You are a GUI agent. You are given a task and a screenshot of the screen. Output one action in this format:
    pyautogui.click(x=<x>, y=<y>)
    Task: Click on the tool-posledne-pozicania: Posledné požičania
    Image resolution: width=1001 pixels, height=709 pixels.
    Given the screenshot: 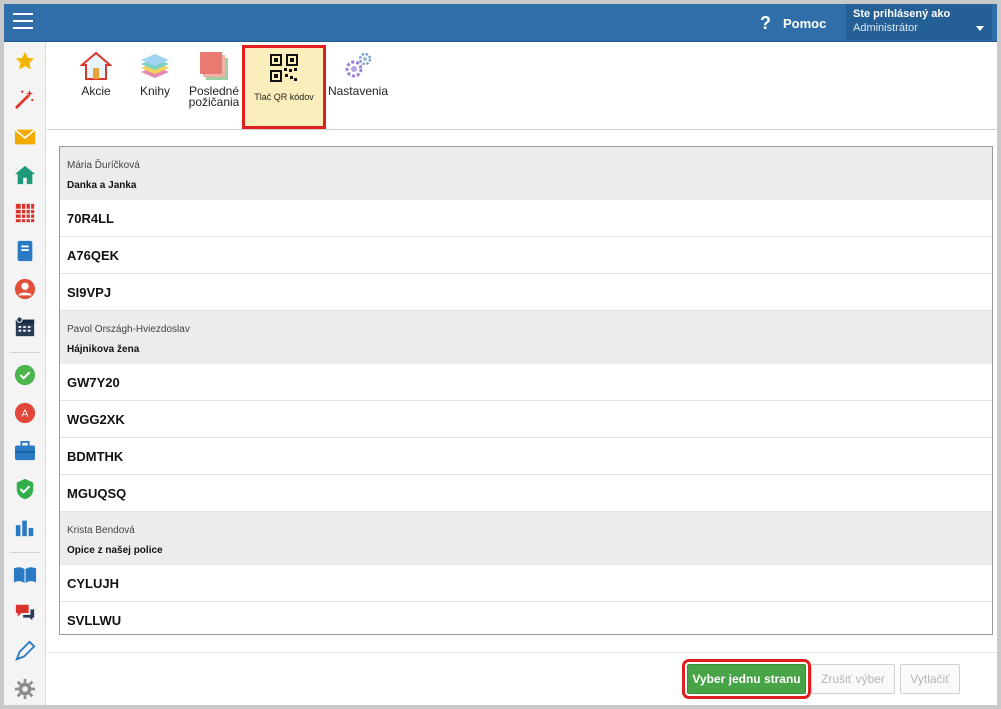 What is the action you would take?
    pyautogui.click(x=214, y=85)
    